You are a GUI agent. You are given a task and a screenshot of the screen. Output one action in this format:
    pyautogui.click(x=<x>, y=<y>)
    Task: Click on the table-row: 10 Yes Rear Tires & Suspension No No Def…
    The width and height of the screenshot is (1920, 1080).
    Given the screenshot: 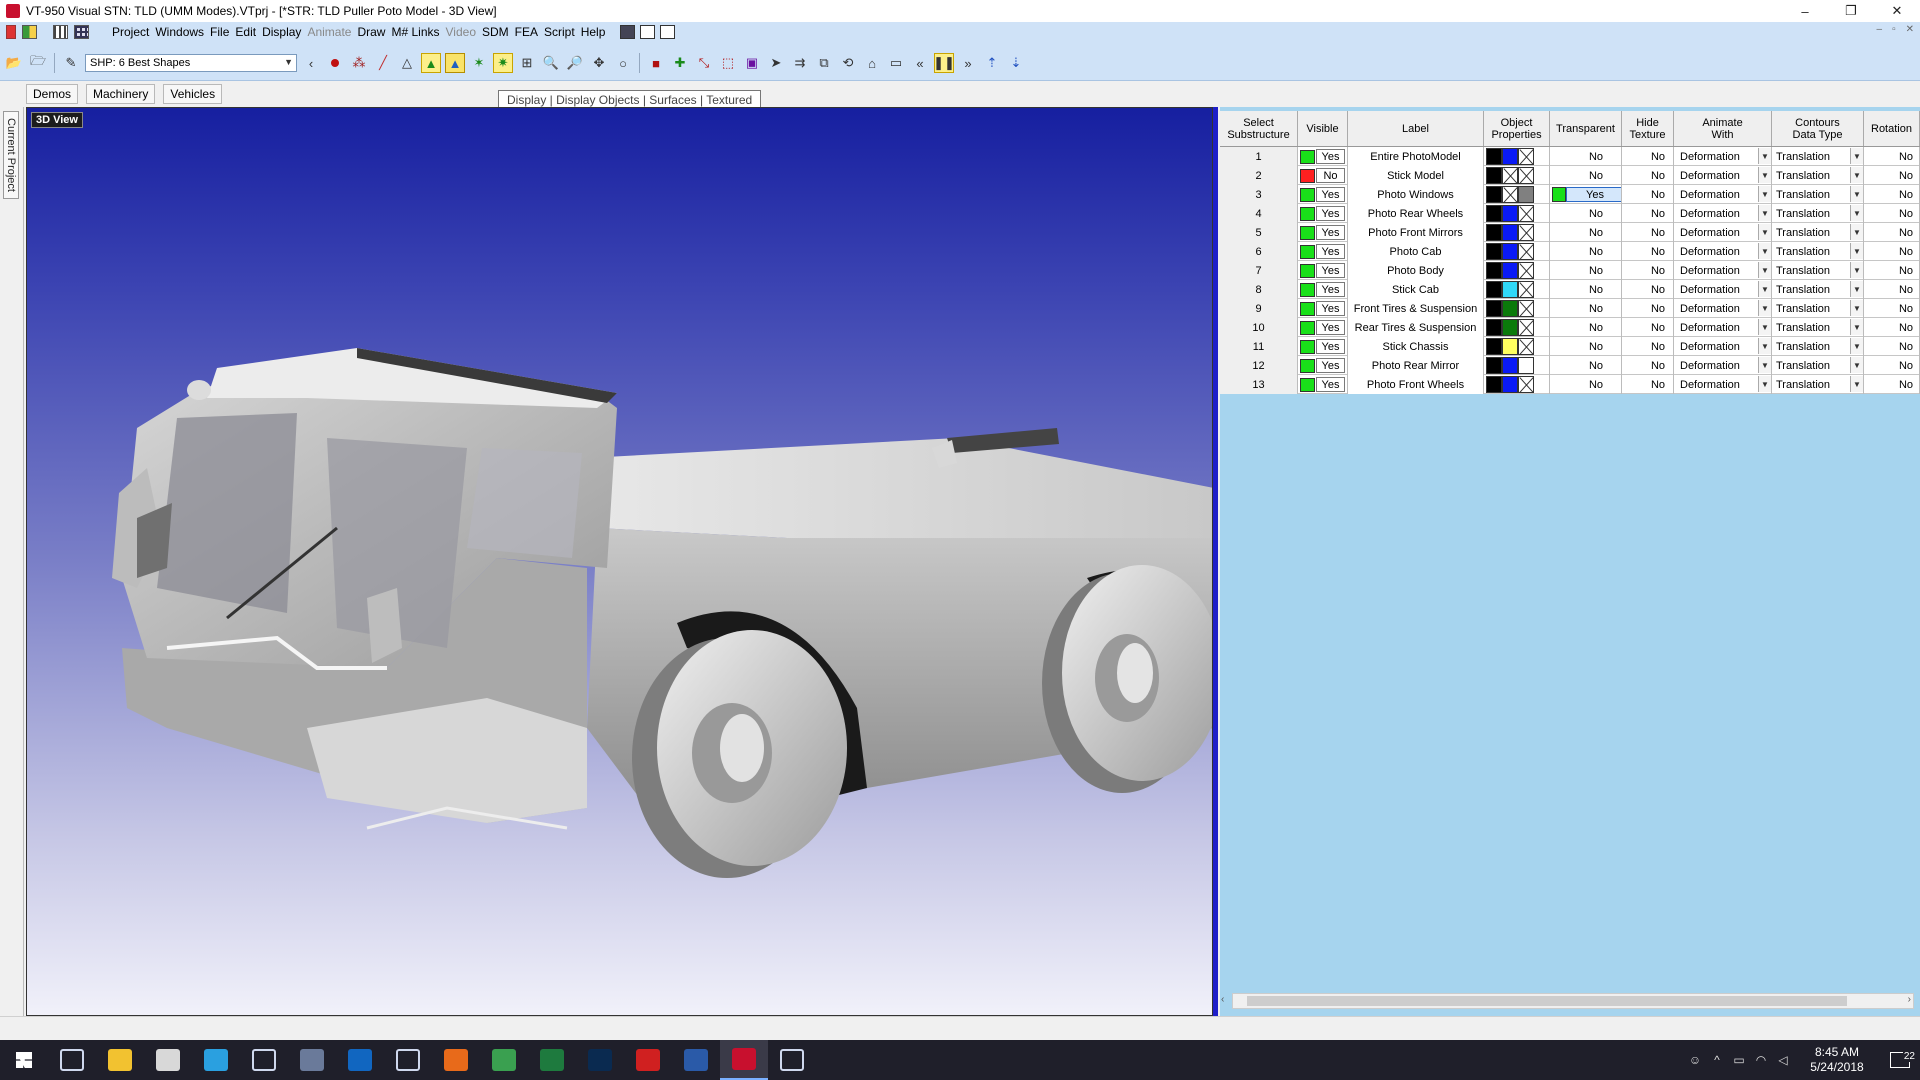 What is the action you would take?
    pyautogui.click(x=1570, y=327)
    